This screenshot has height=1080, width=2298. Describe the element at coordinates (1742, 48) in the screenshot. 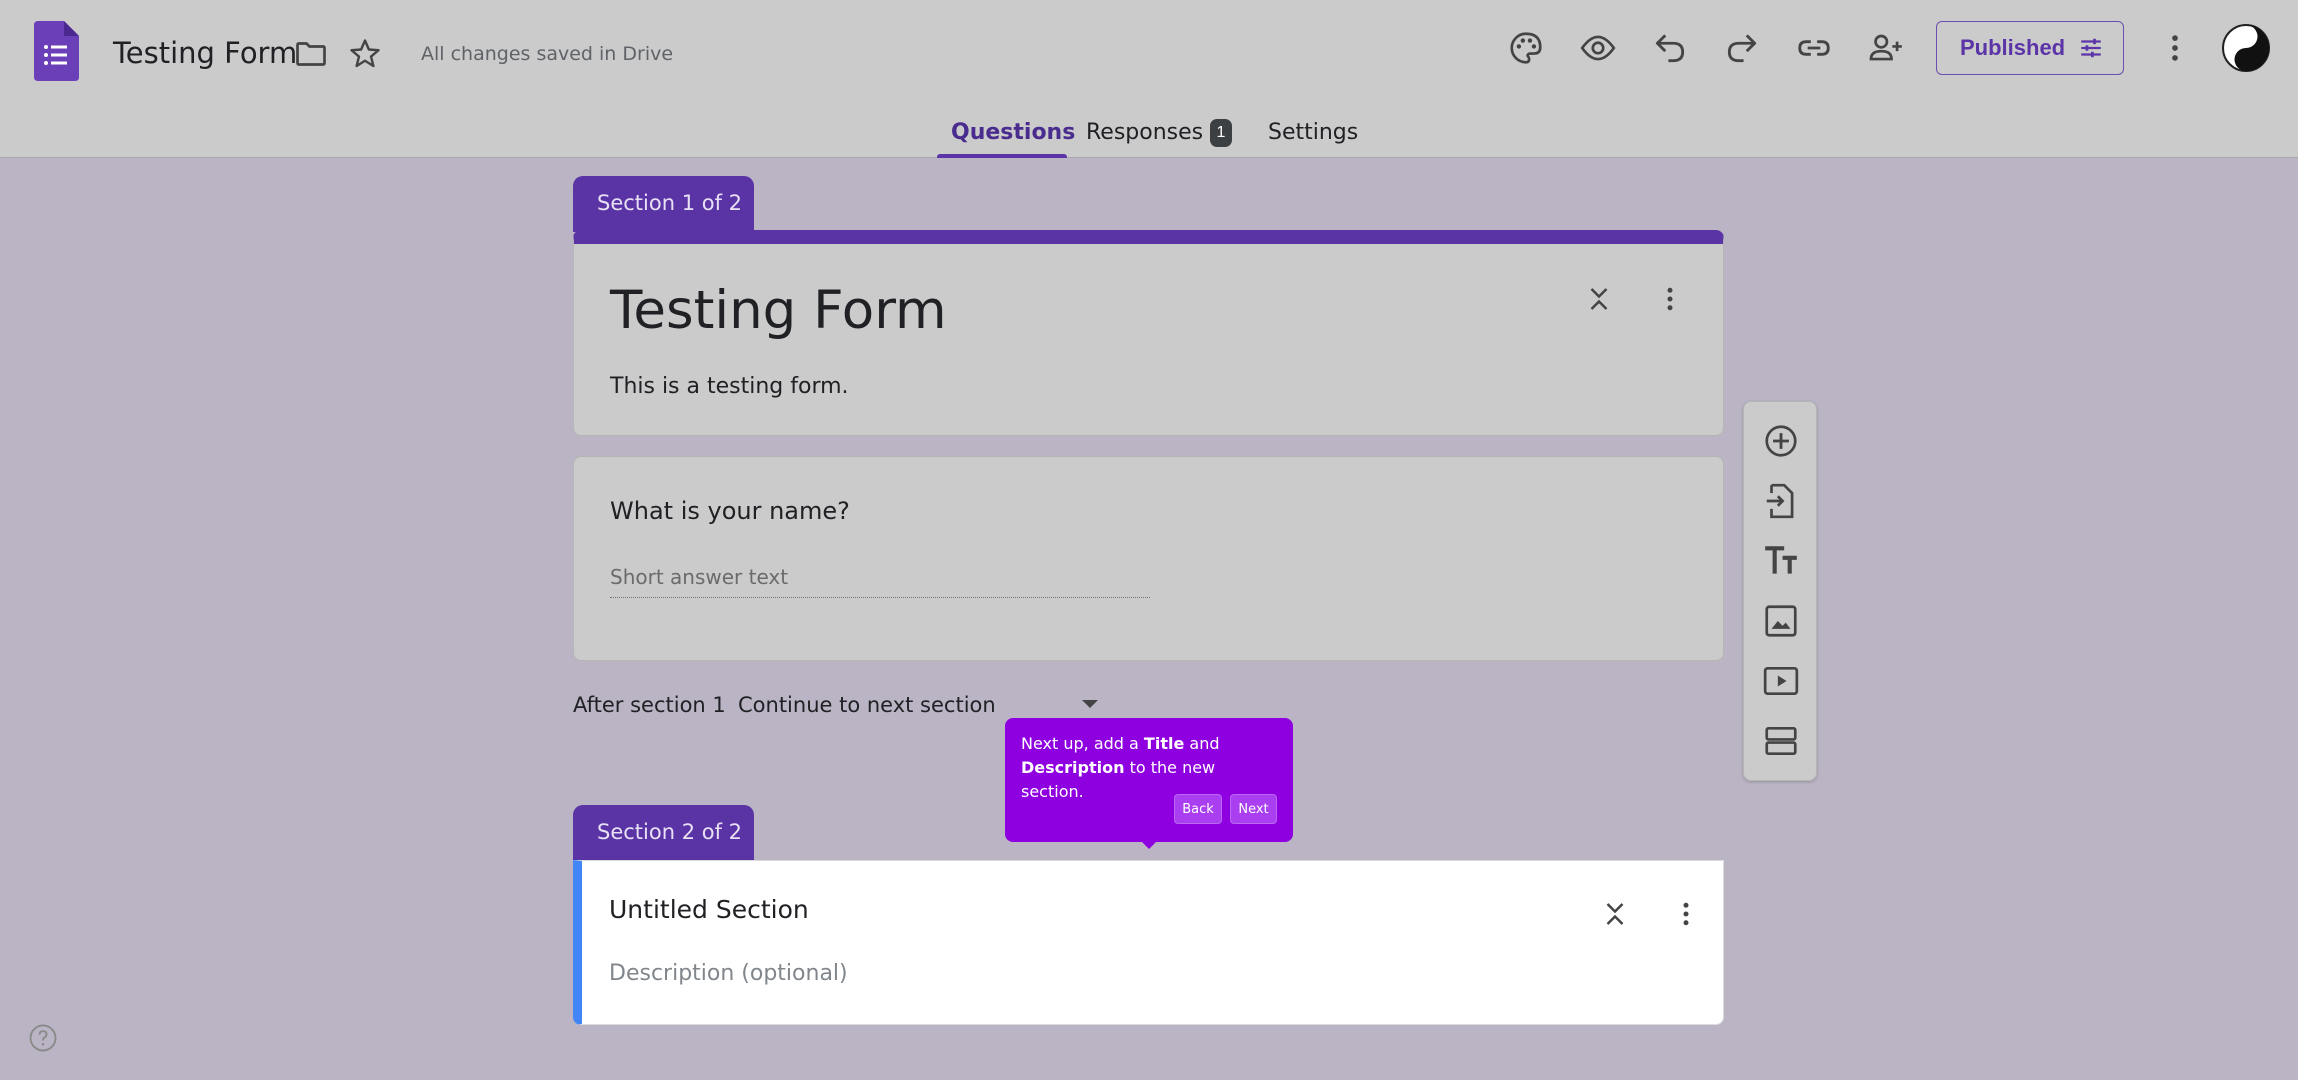

I see `redo-icon` at that location.